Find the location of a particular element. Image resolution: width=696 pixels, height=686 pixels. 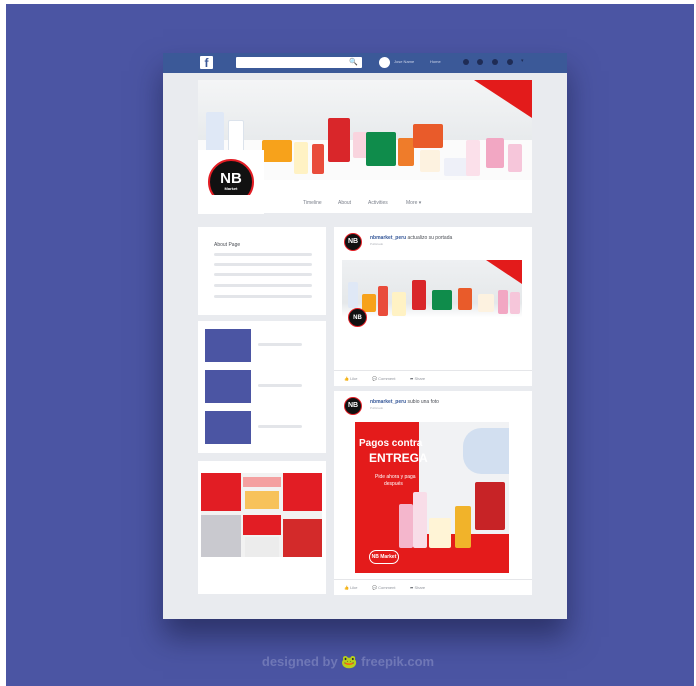

freepik-credit: designed by 🐸 freepik.com is located at coordinates (348, 661).